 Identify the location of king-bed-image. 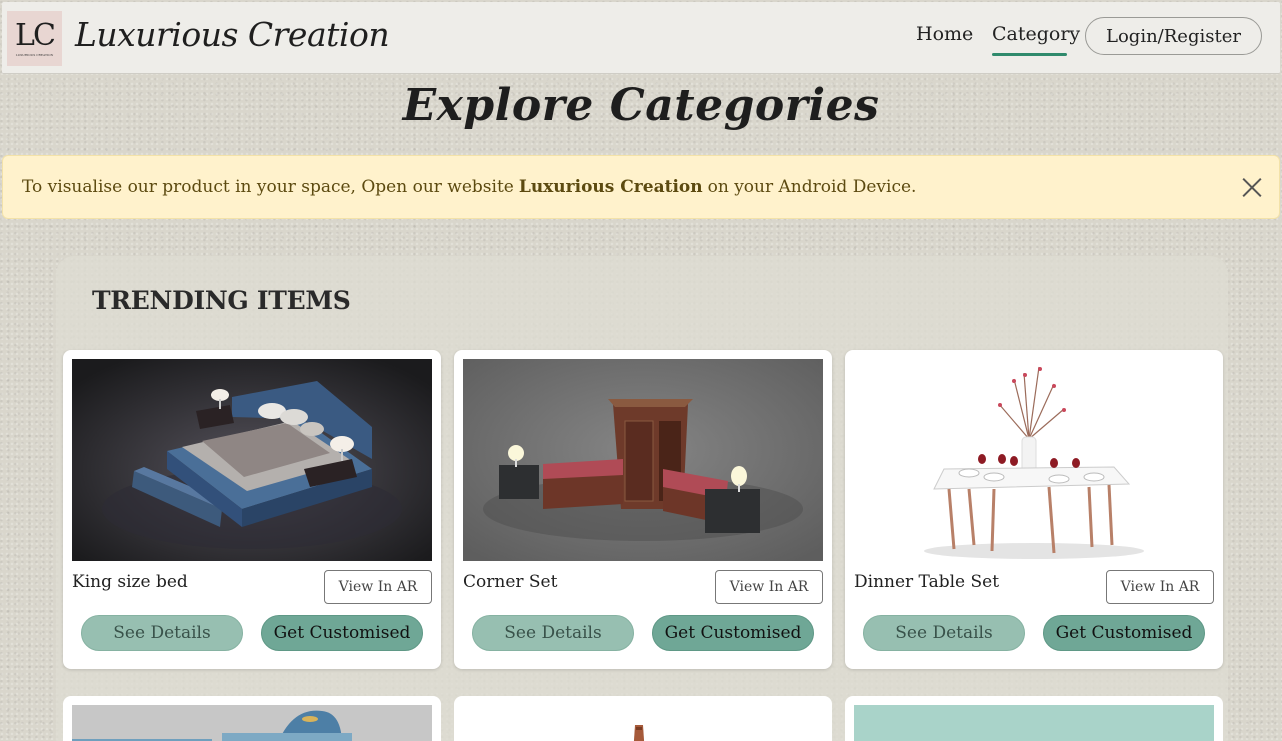
(252, 460).